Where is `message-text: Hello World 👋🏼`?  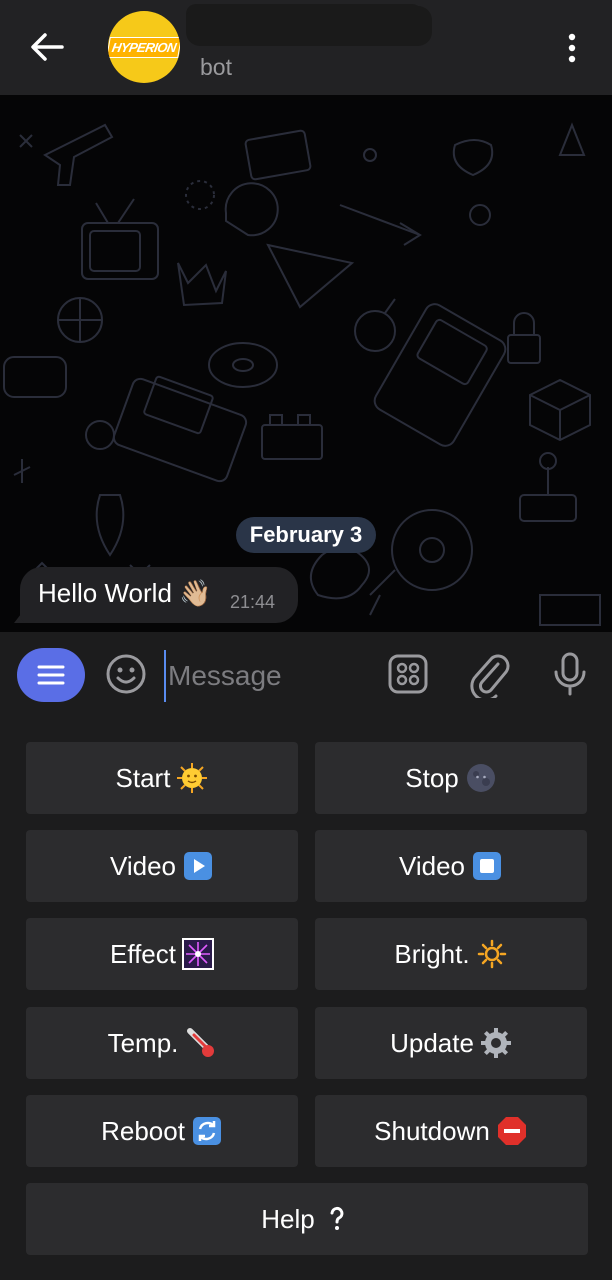
message-text: Hello World 👋🏼 is located at coordinates (125, 593).